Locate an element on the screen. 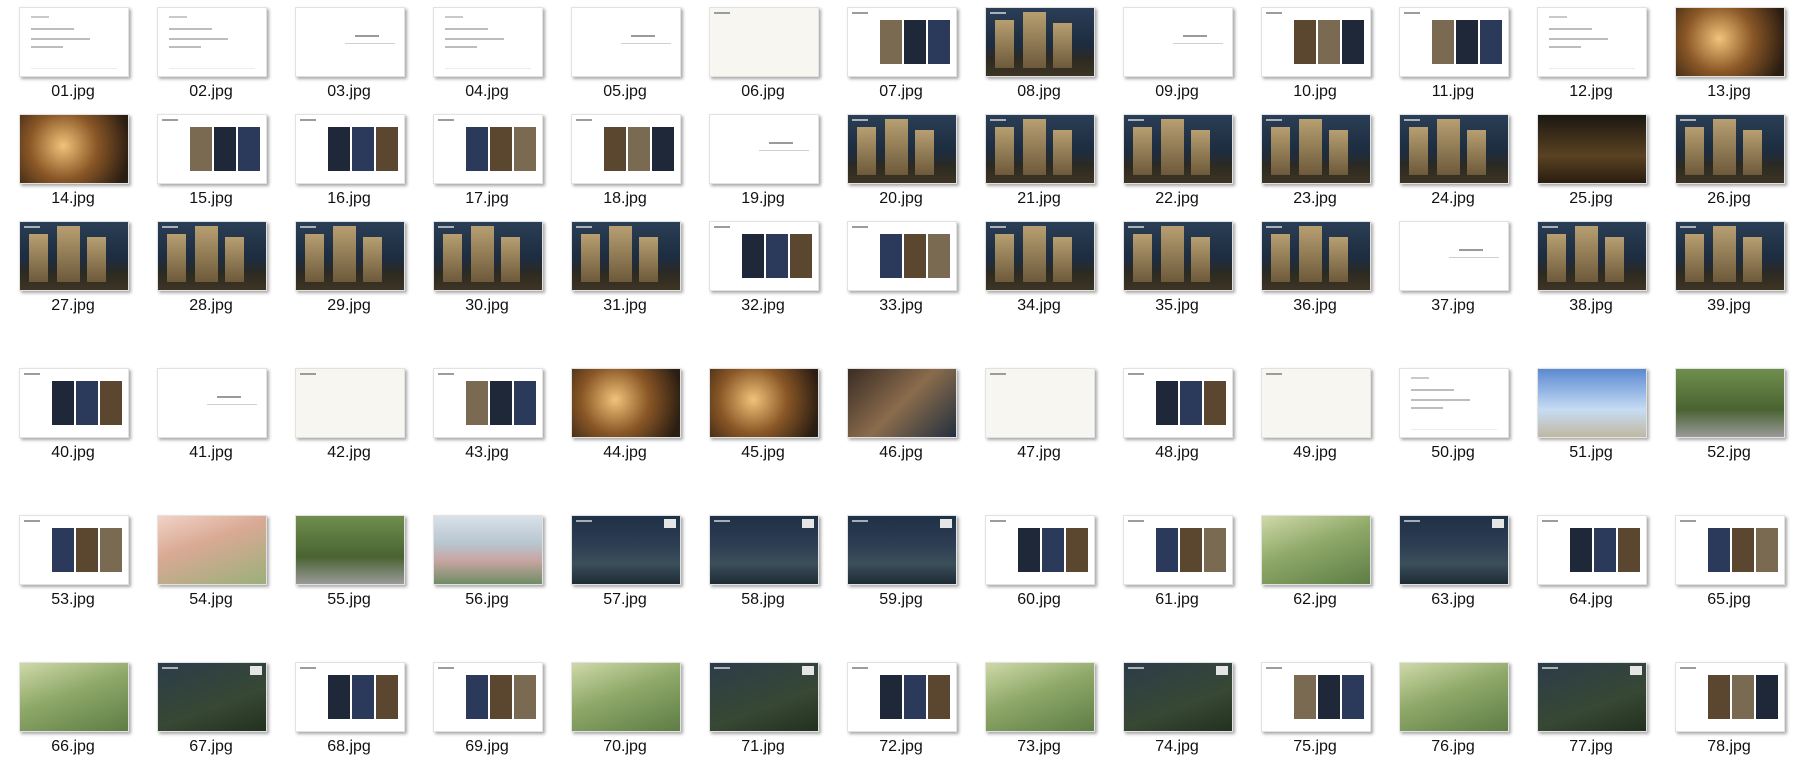 This screenshot has height=763, width=1796. file-name-label: 27.jpg is located at coordinates (73, 306).